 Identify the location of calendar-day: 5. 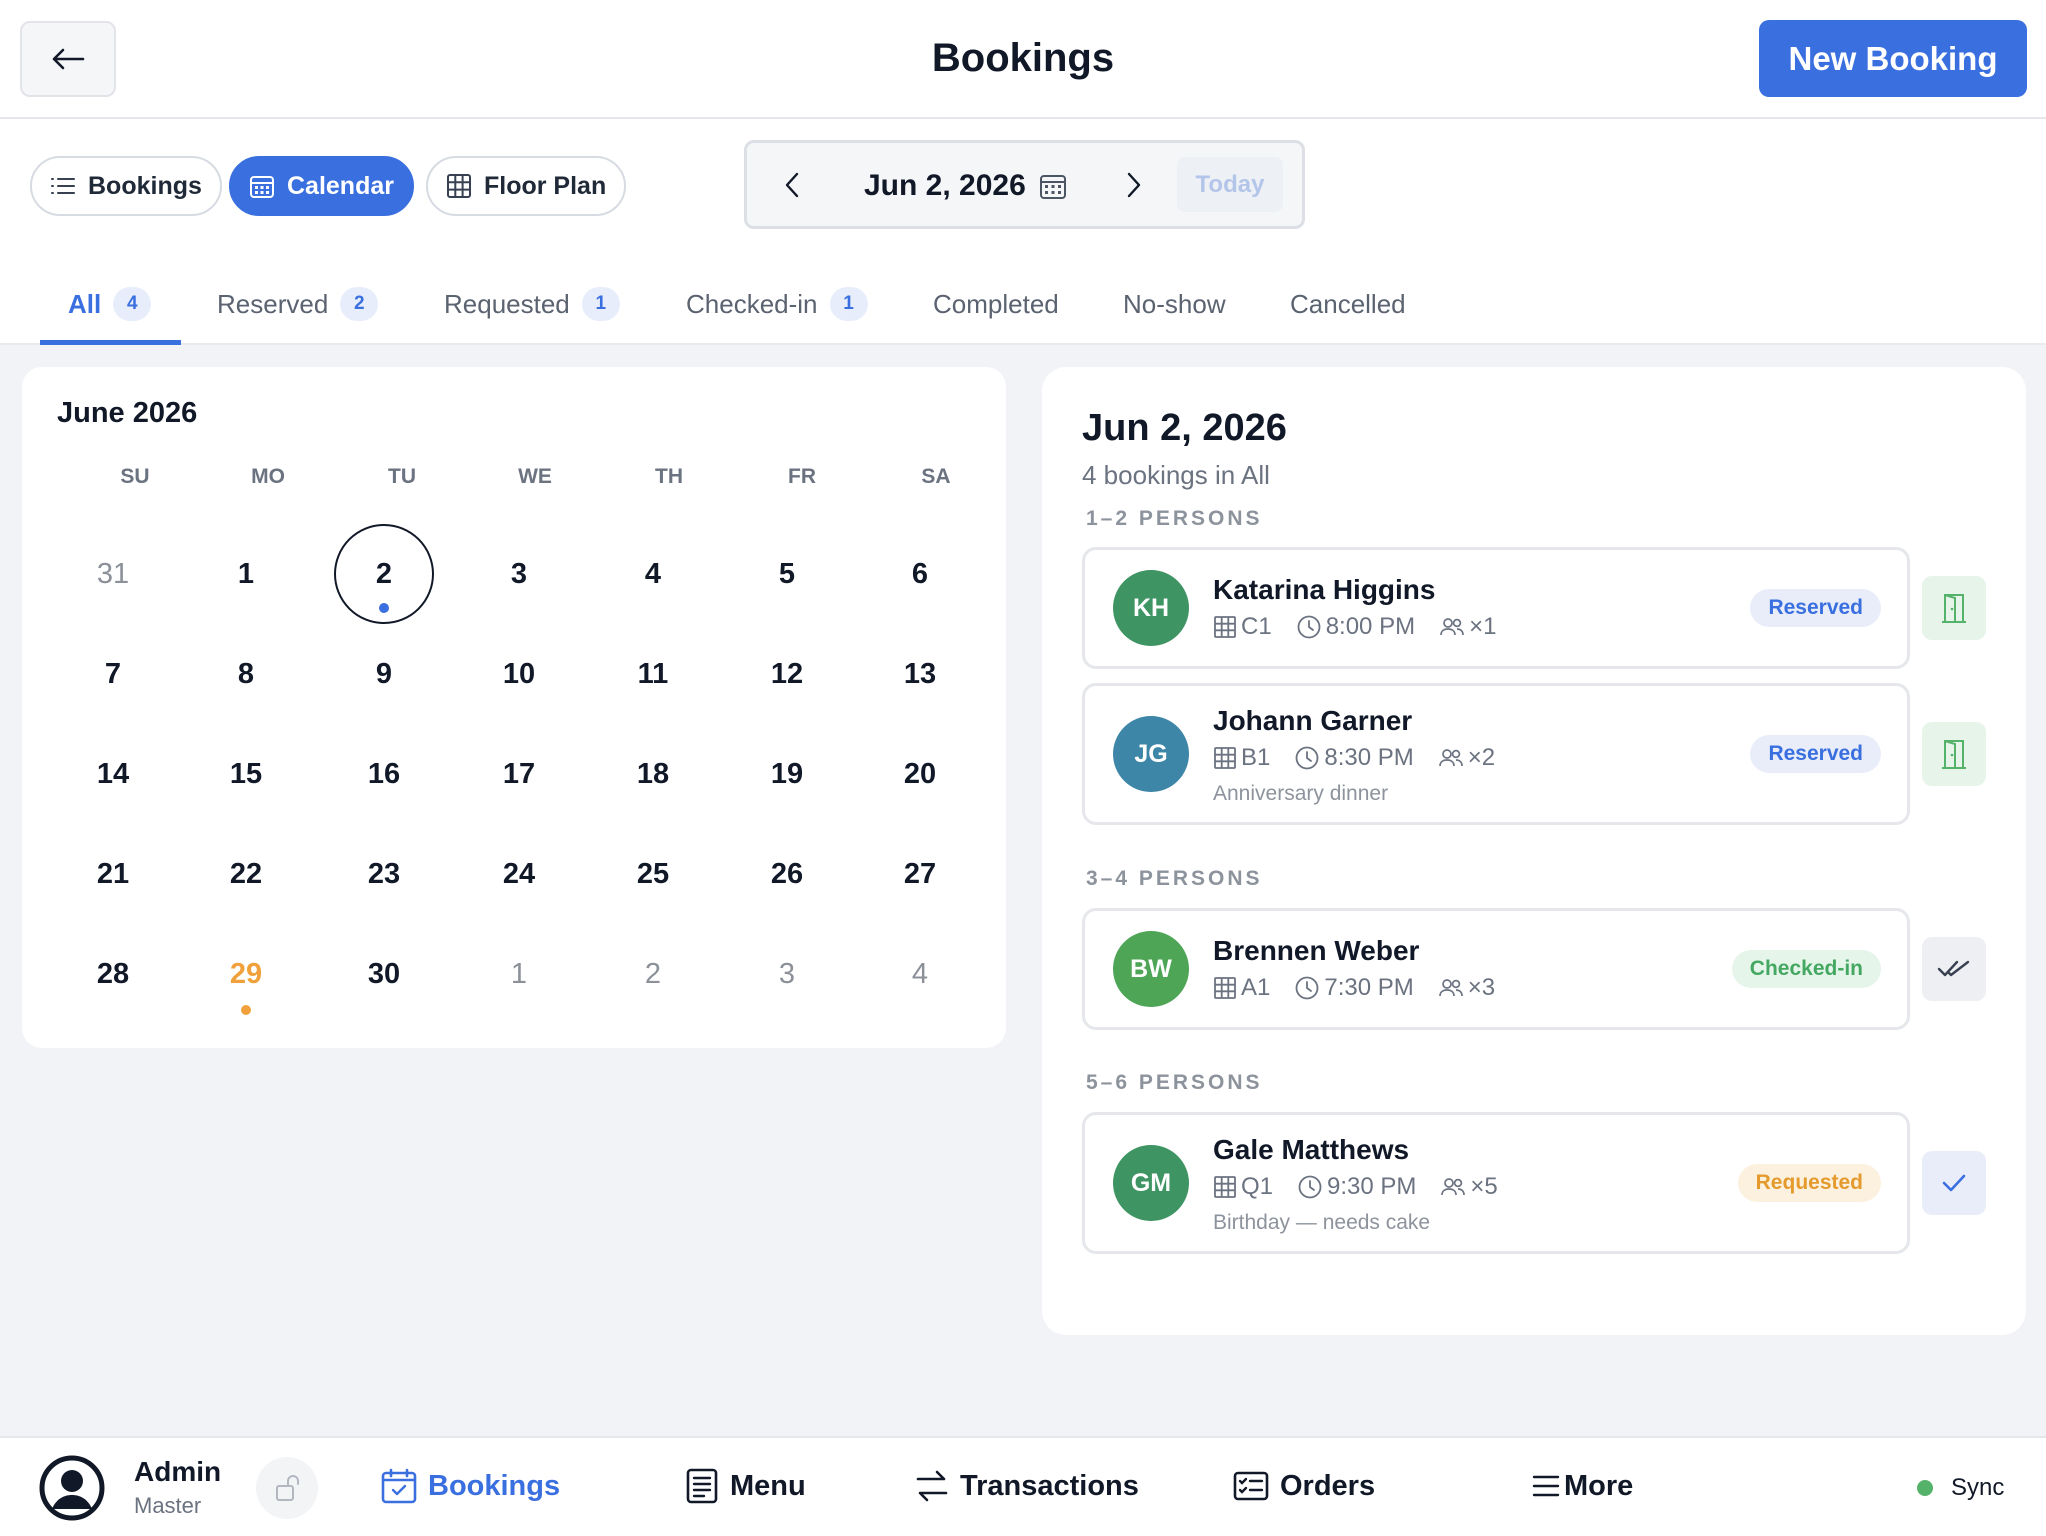
(787, 574).